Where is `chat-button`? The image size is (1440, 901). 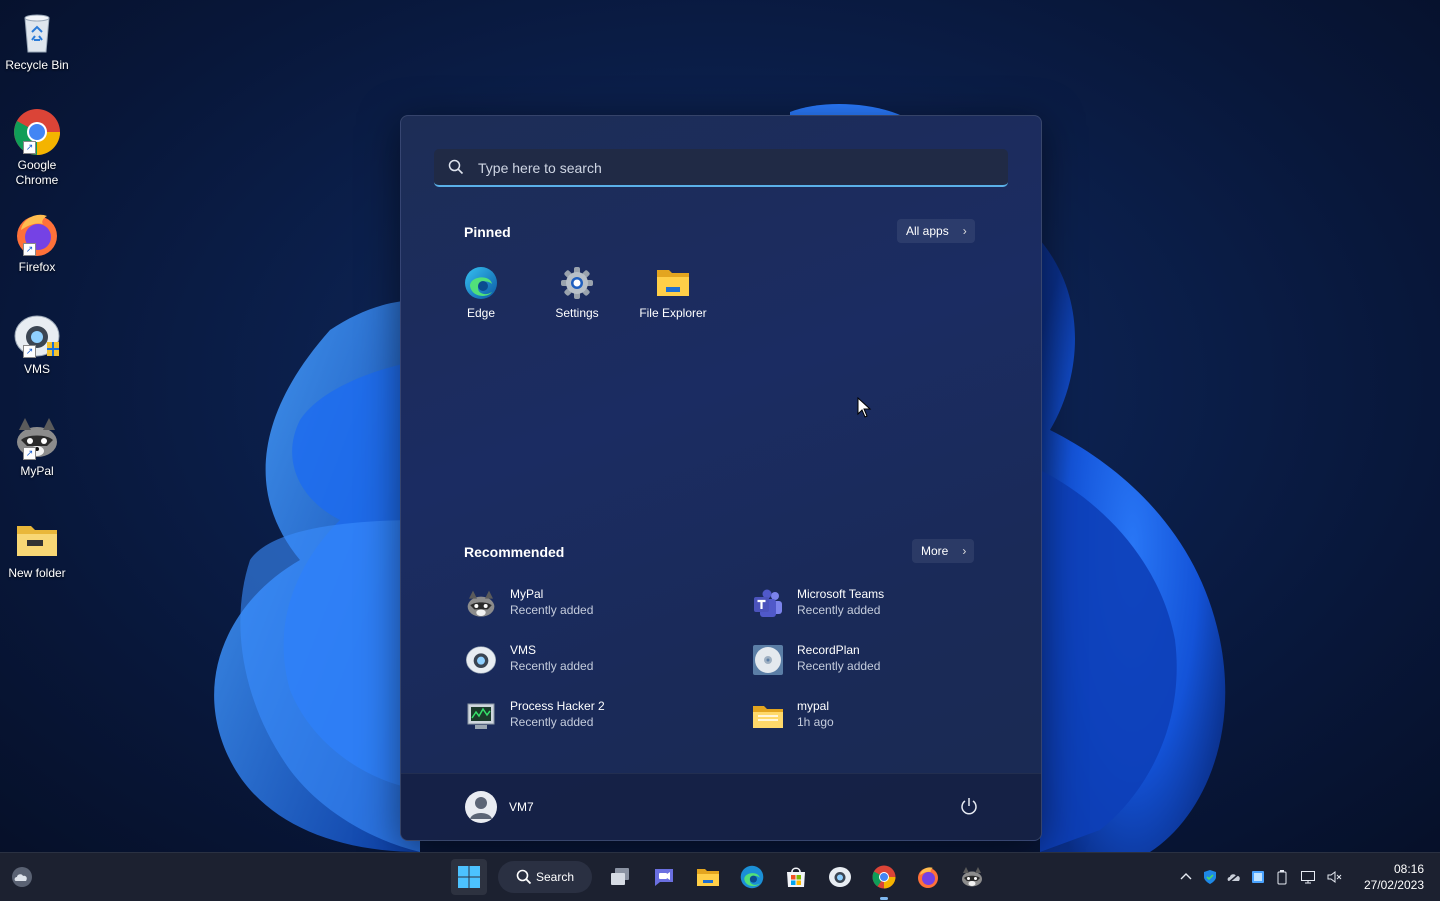
chat-button is located at coordinates (664, 877).